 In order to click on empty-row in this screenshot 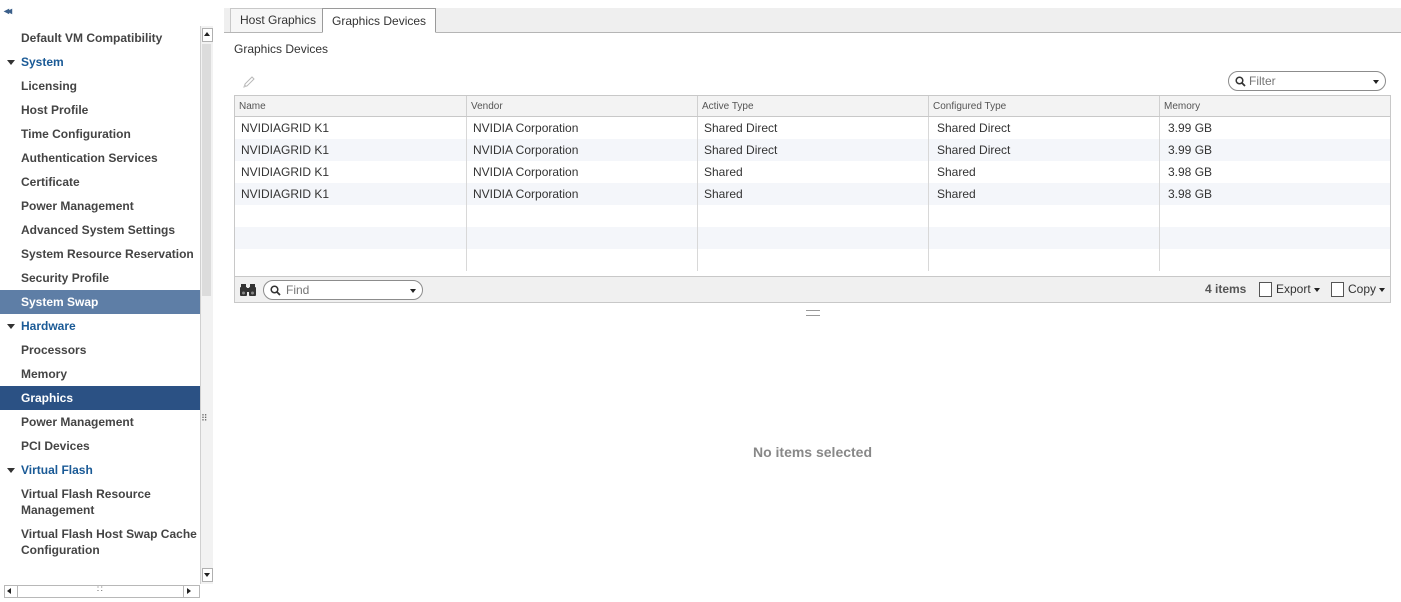, I will do `click(812, 238)`.